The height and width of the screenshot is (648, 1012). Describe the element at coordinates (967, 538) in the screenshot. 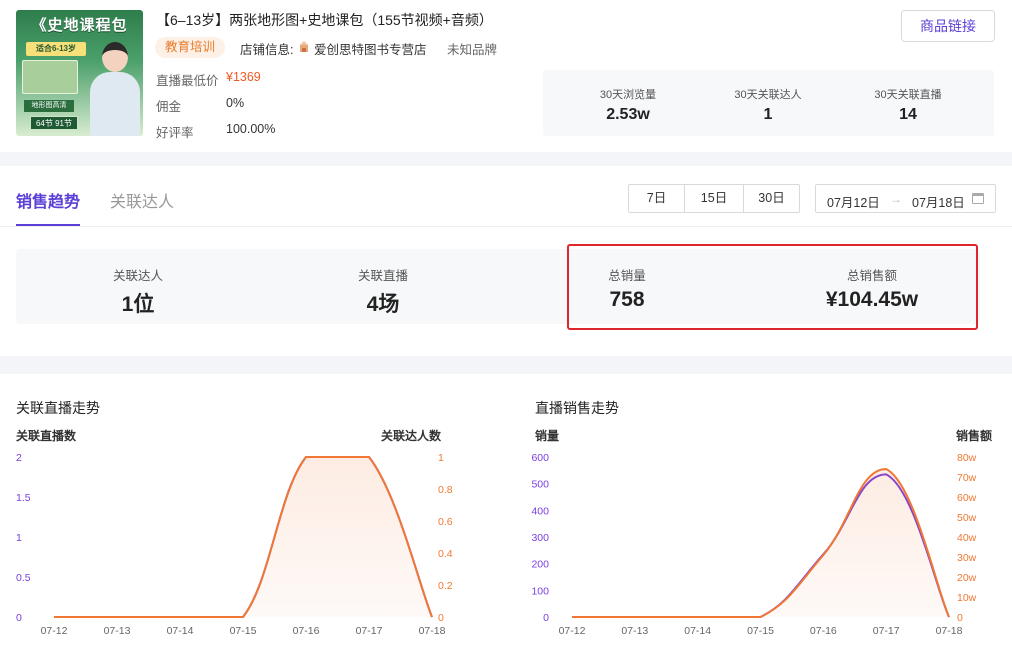

I see `y-right-tick-label: 40w` at that location.